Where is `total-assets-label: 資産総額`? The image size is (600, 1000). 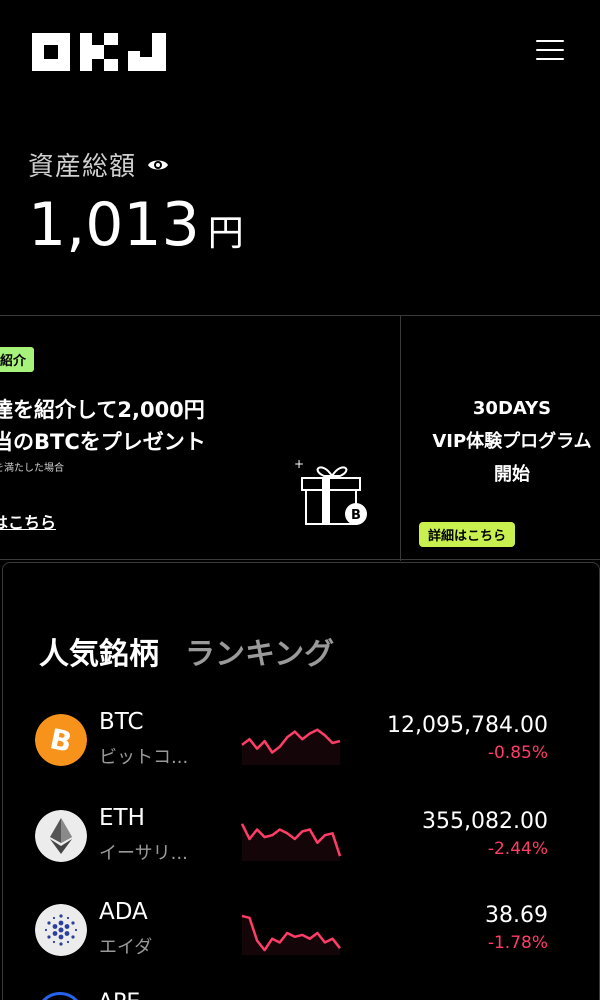
total-assets-label: 資産総額 is located at coordinates (99, 164).